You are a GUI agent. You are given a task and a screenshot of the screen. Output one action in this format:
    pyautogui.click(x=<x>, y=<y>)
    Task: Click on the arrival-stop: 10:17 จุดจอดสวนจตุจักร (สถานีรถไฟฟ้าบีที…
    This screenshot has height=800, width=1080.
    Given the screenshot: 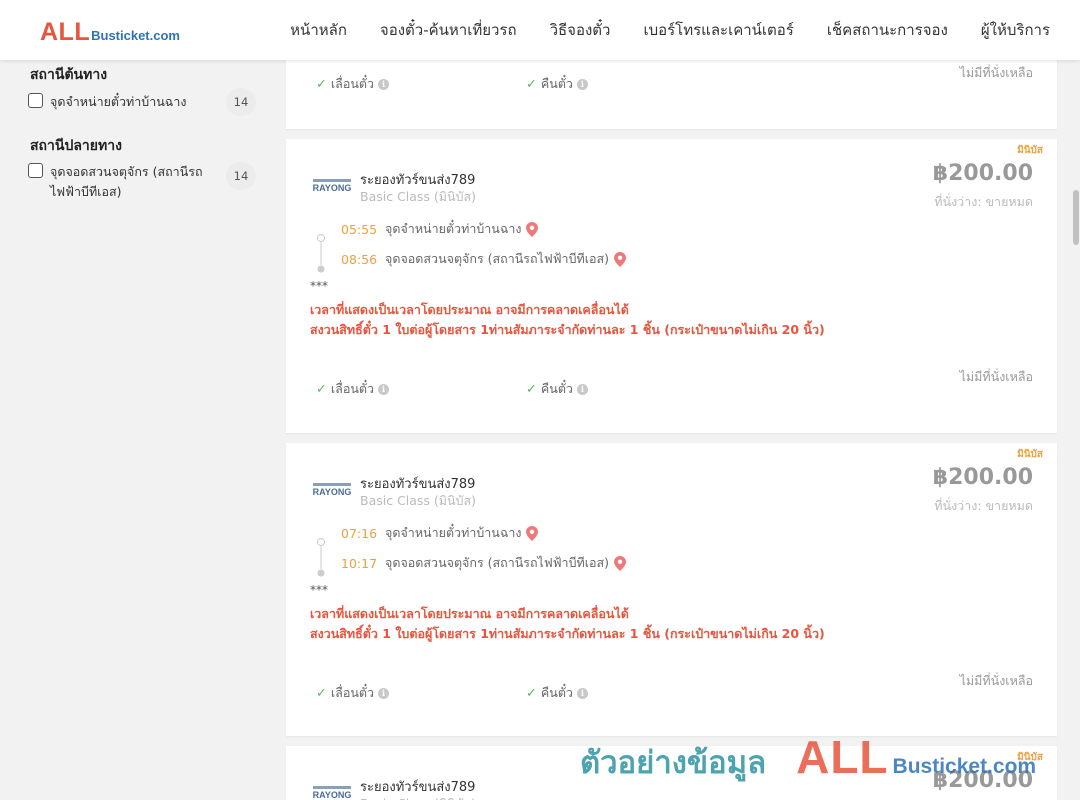 What is the action you would take?
    pyautogui.click(x=484, y=563)
    